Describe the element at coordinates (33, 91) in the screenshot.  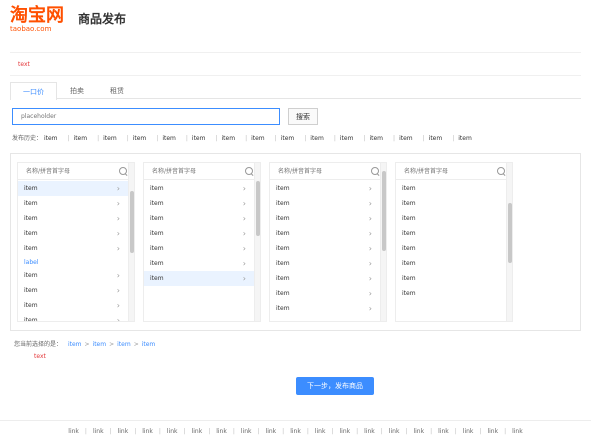
I see `tab-0: 一口价` at that location.